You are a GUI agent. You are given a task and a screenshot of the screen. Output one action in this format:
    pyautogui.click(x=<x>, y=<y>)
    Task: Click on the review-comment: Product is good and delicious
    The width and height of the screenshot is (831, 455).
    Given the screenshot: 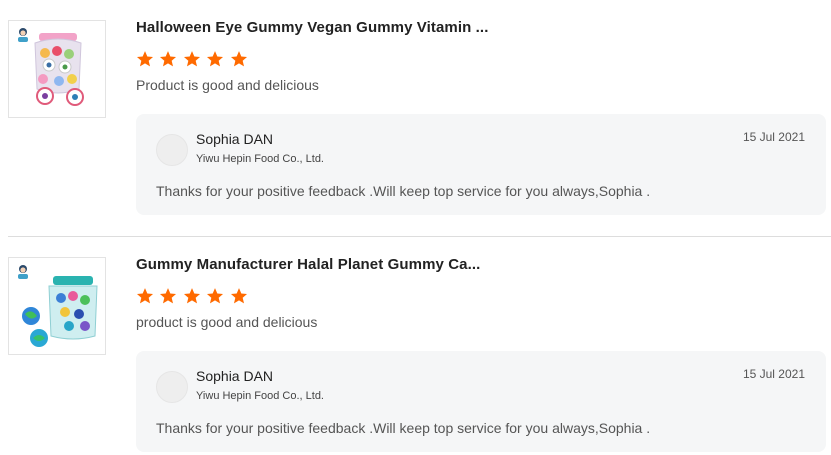 What is the action you would take?
    pyautogui.click(x=227, y=85)
    